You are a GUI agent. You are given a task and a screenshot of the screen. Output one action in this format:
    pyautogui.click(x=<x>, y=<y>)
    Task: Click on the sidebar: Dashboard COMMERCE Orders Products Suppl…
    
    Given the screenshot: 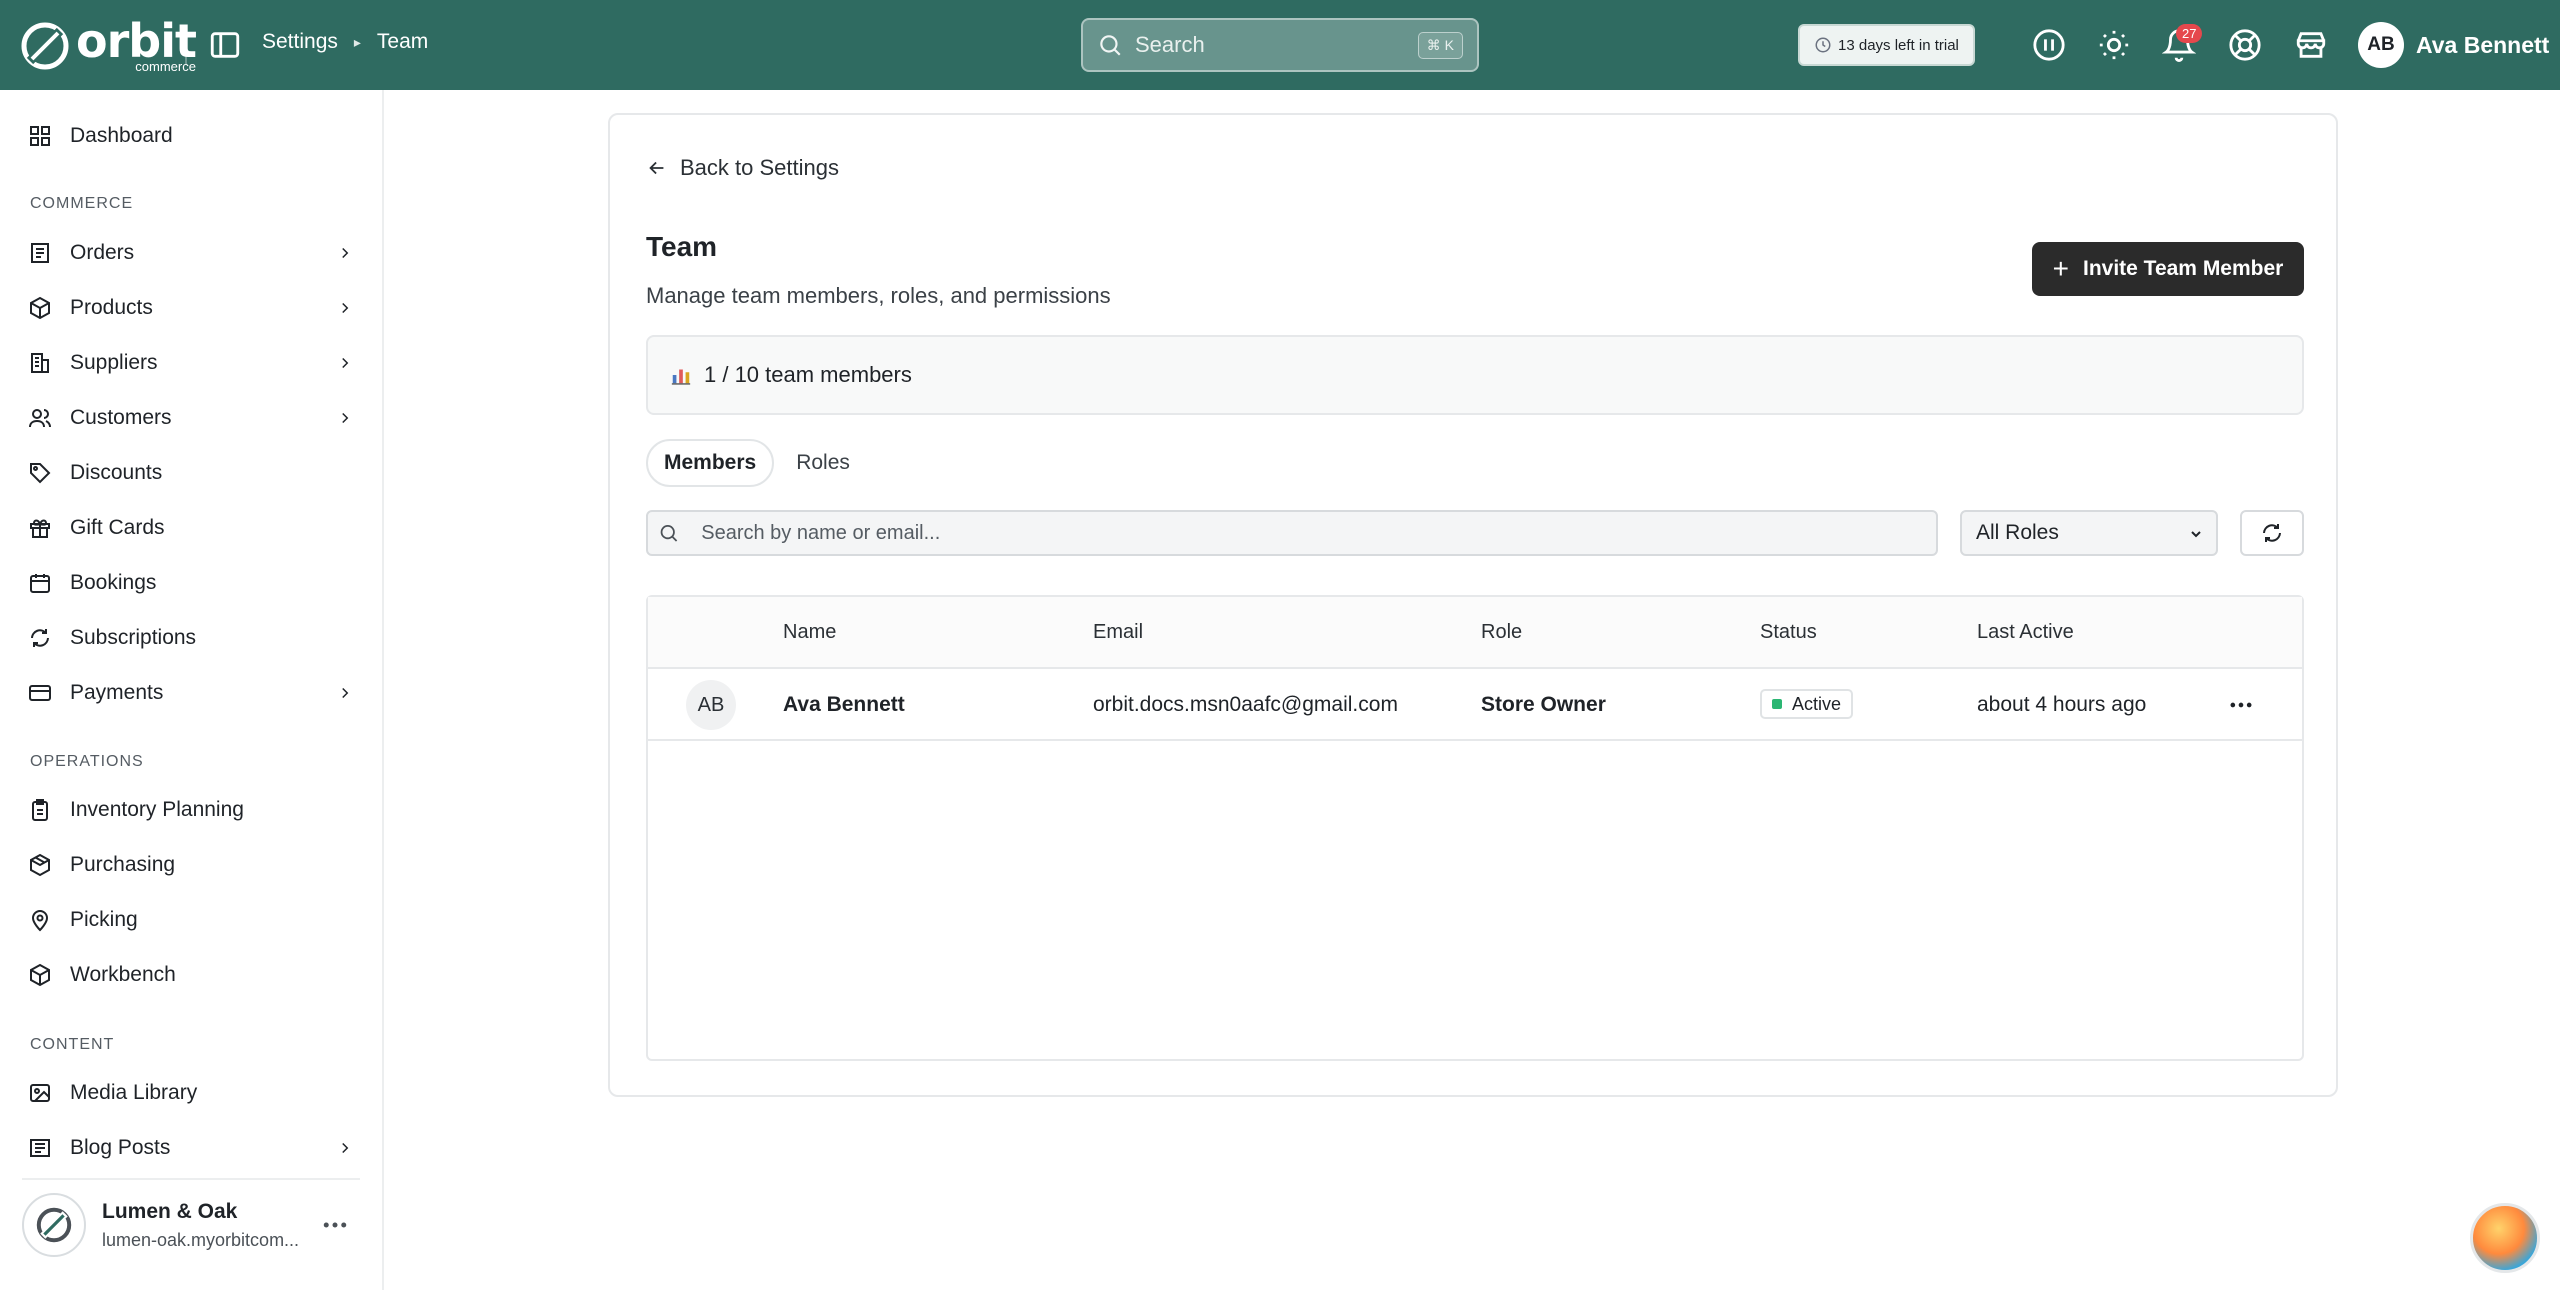 What is the action you would take?
    pyautogui.click(x=192, y=690)
    